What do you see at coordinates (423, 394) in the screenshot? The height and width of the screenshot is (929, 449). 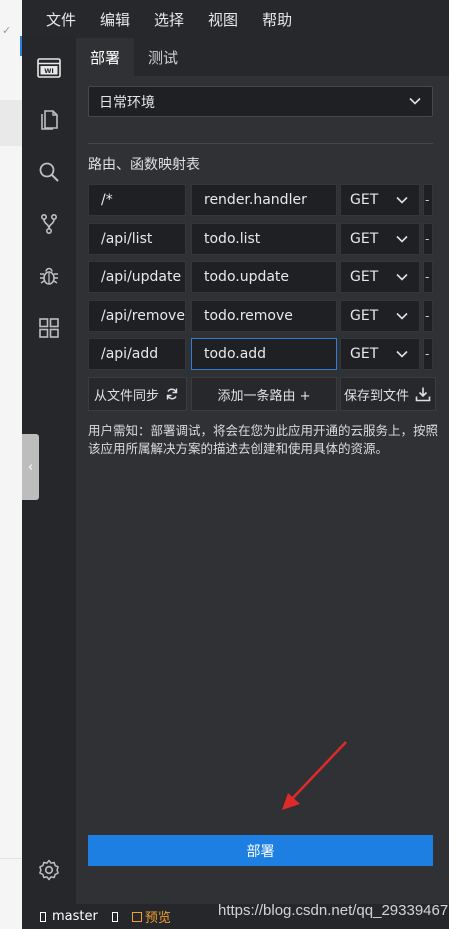 I see `download-icon` at bounding box center [423, 394].